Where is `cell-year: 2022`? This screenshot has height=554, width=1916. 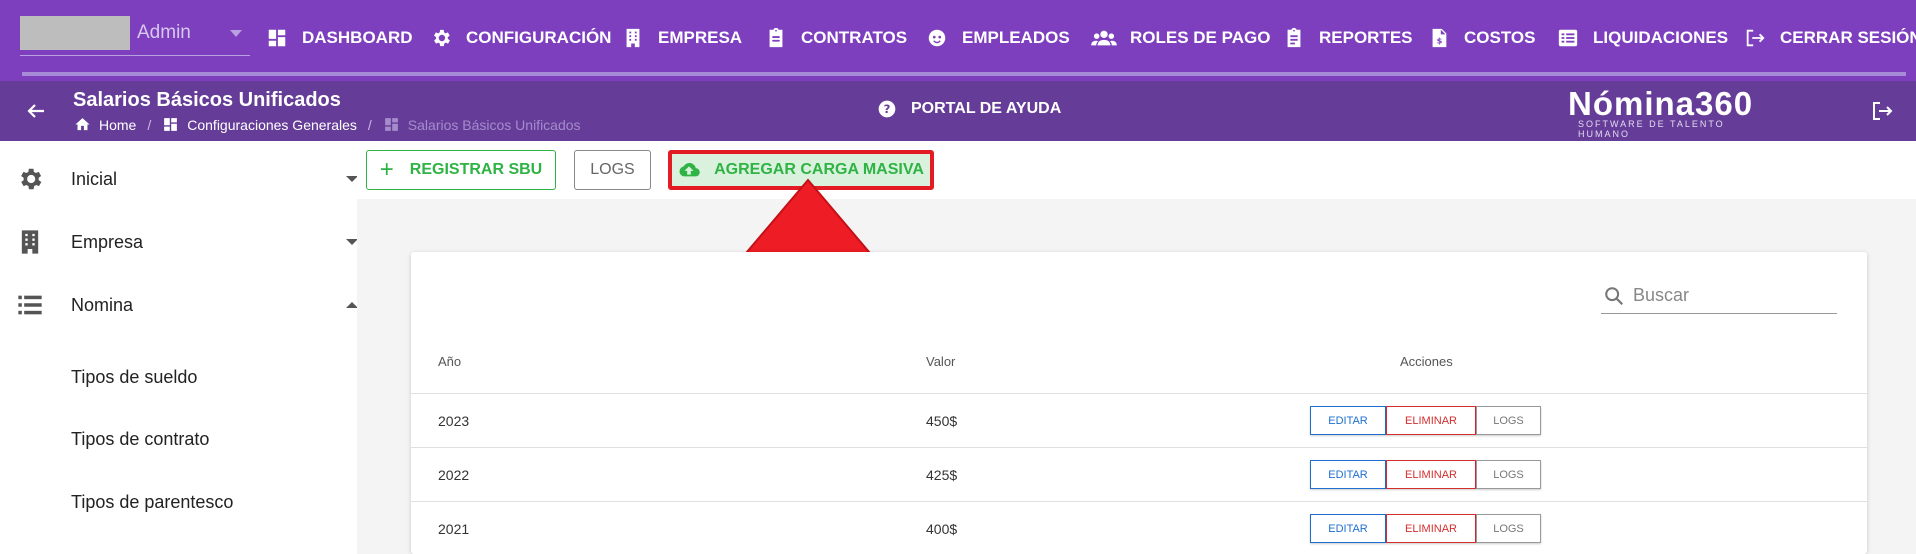
cell-year: 2022 is located at coordinates (454, 475).